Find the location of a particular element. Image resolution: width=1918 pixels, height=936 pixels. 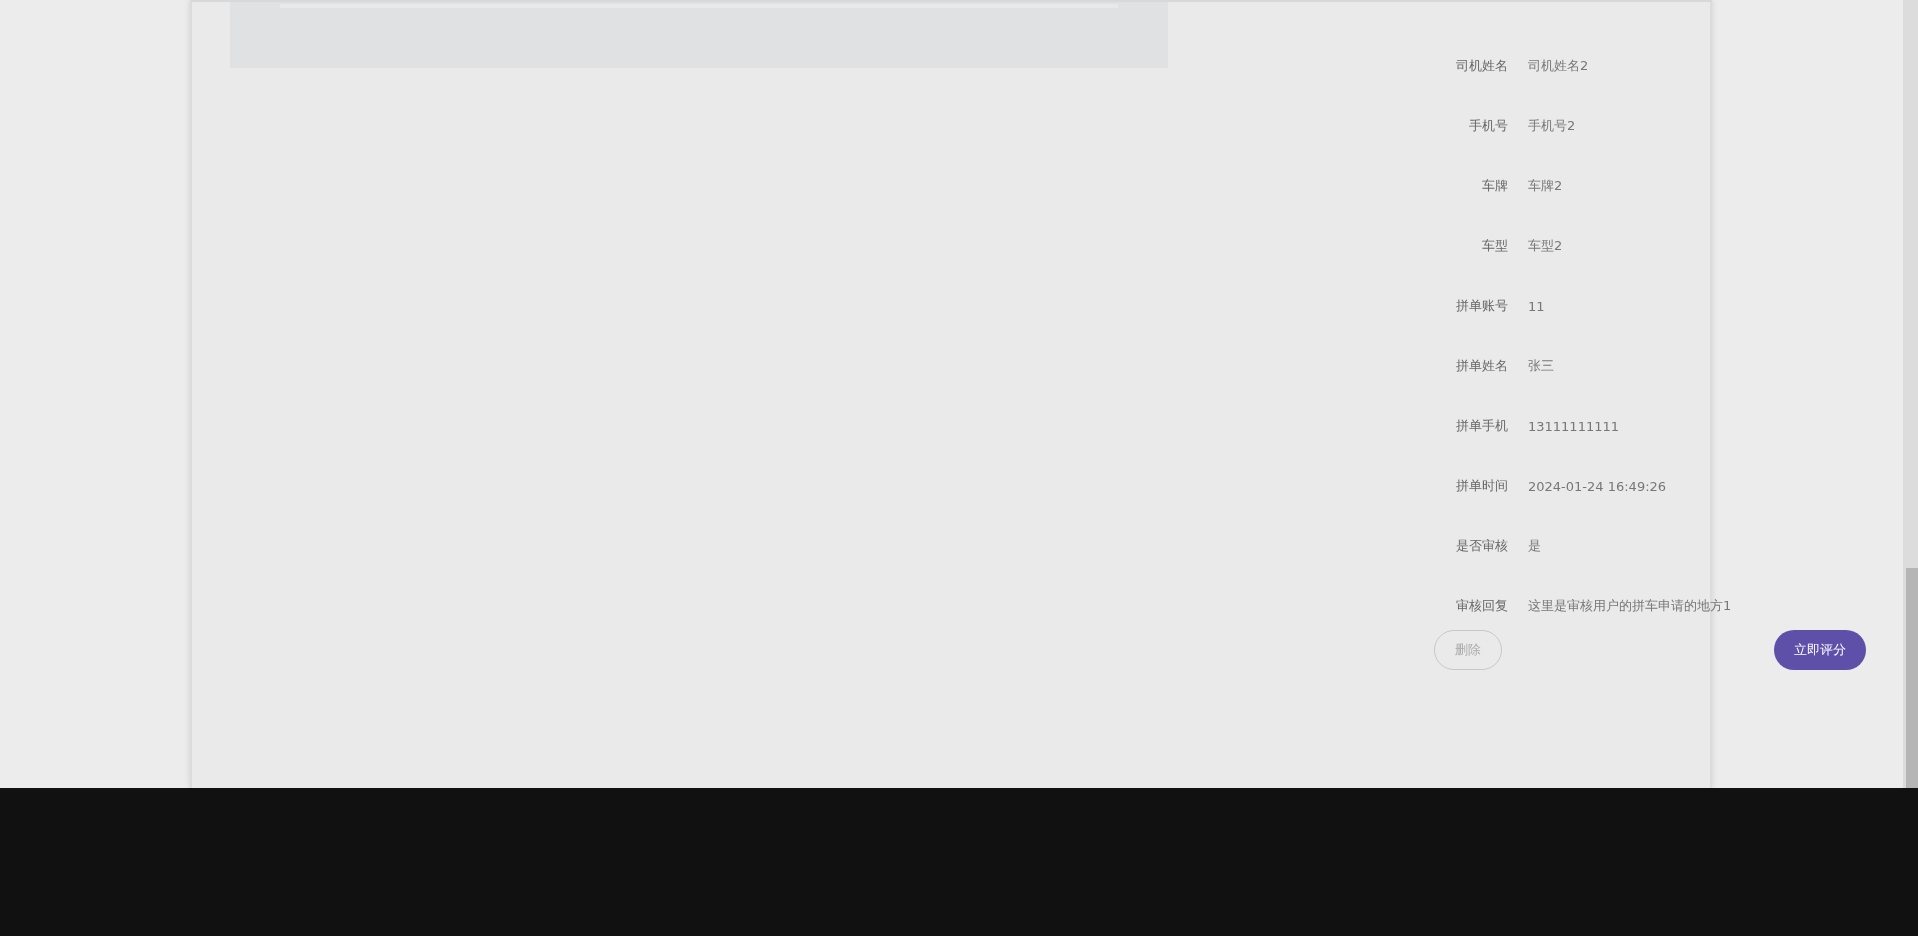

field-value: 手机号2 is located at coordinates (1552, 126).